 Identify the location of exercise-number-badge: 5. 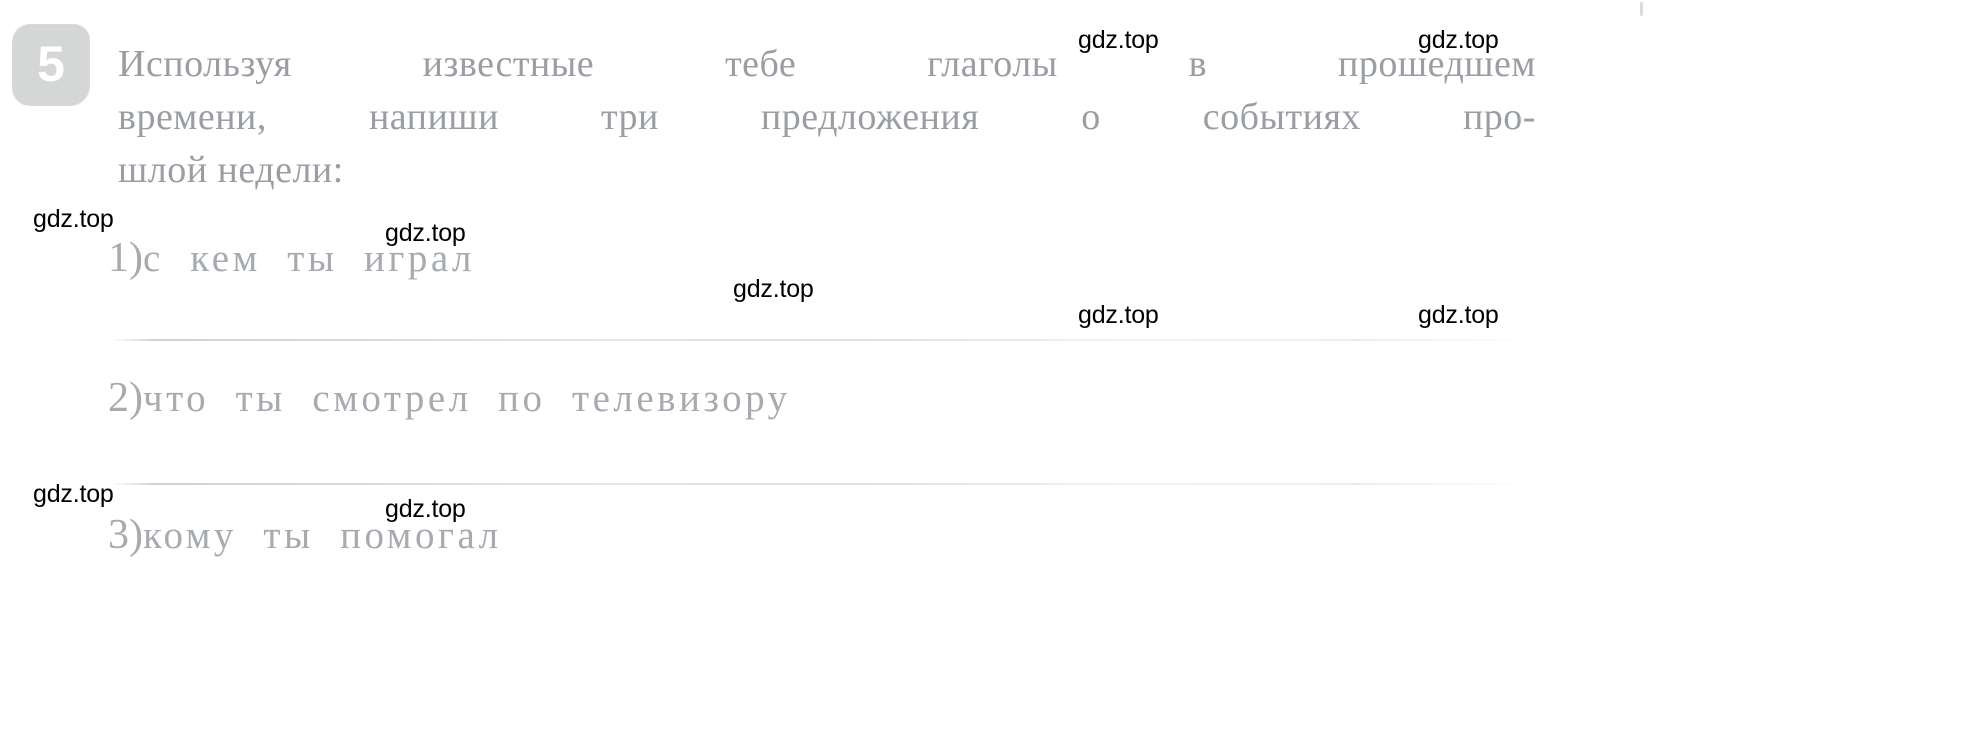
(51, 65).